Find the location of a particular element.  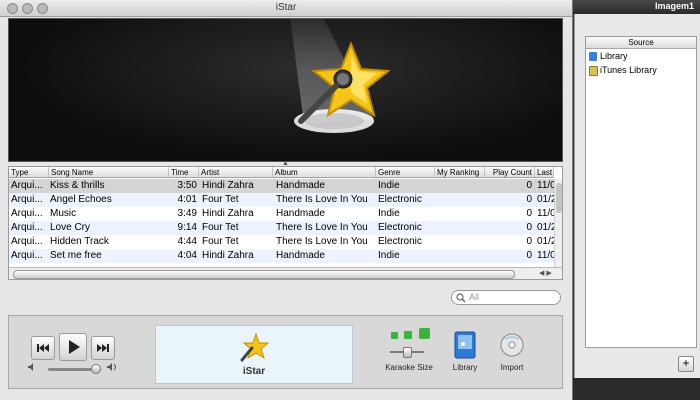

cell-time: 4:01 is located at coordinates (187, 199).